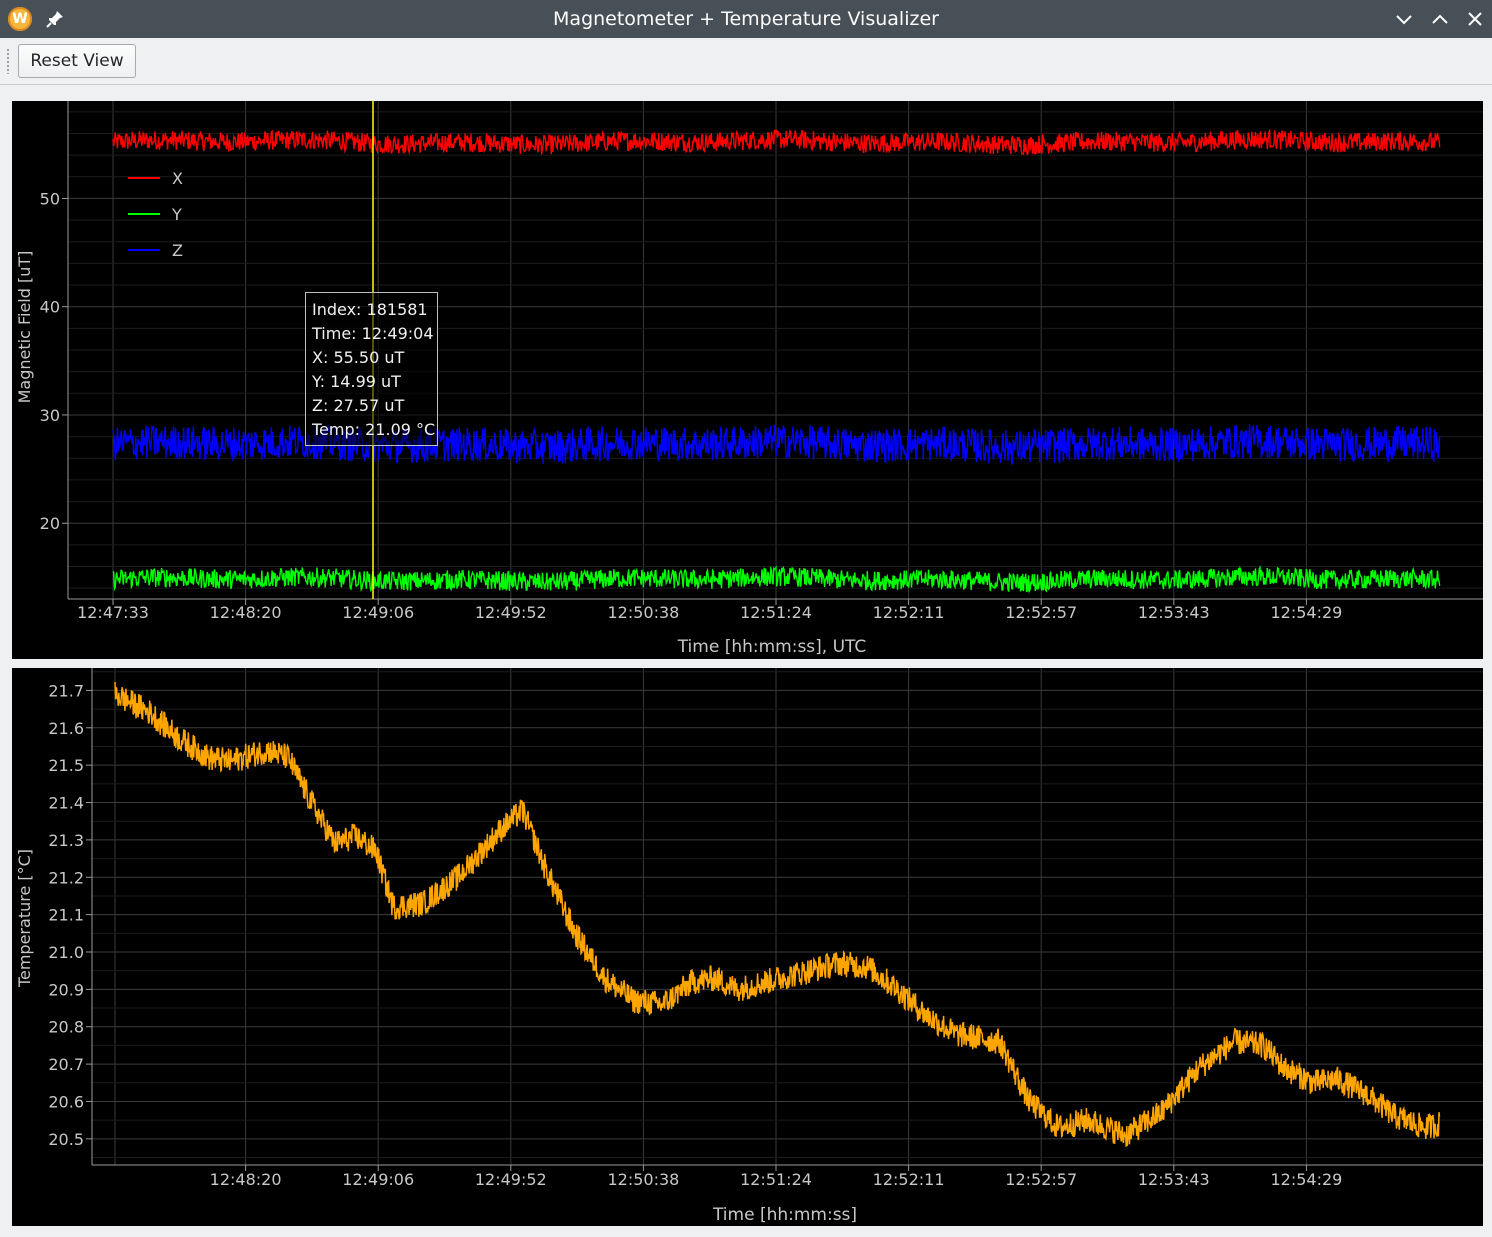 Image resolution: width=1492 pixels, height=1237 pixels. I want to click on toolbar: Reset View, so click(746, 61).